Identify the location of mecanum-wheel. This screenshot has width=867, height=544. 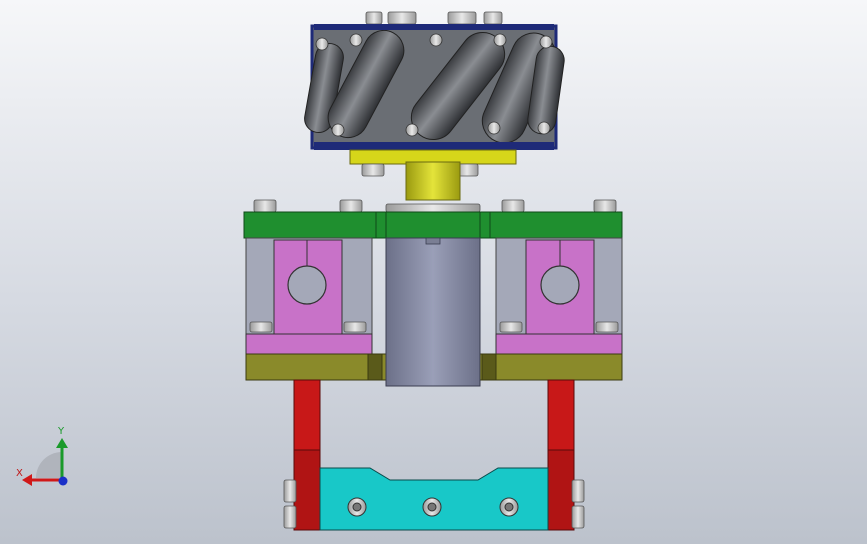
(434, 80).